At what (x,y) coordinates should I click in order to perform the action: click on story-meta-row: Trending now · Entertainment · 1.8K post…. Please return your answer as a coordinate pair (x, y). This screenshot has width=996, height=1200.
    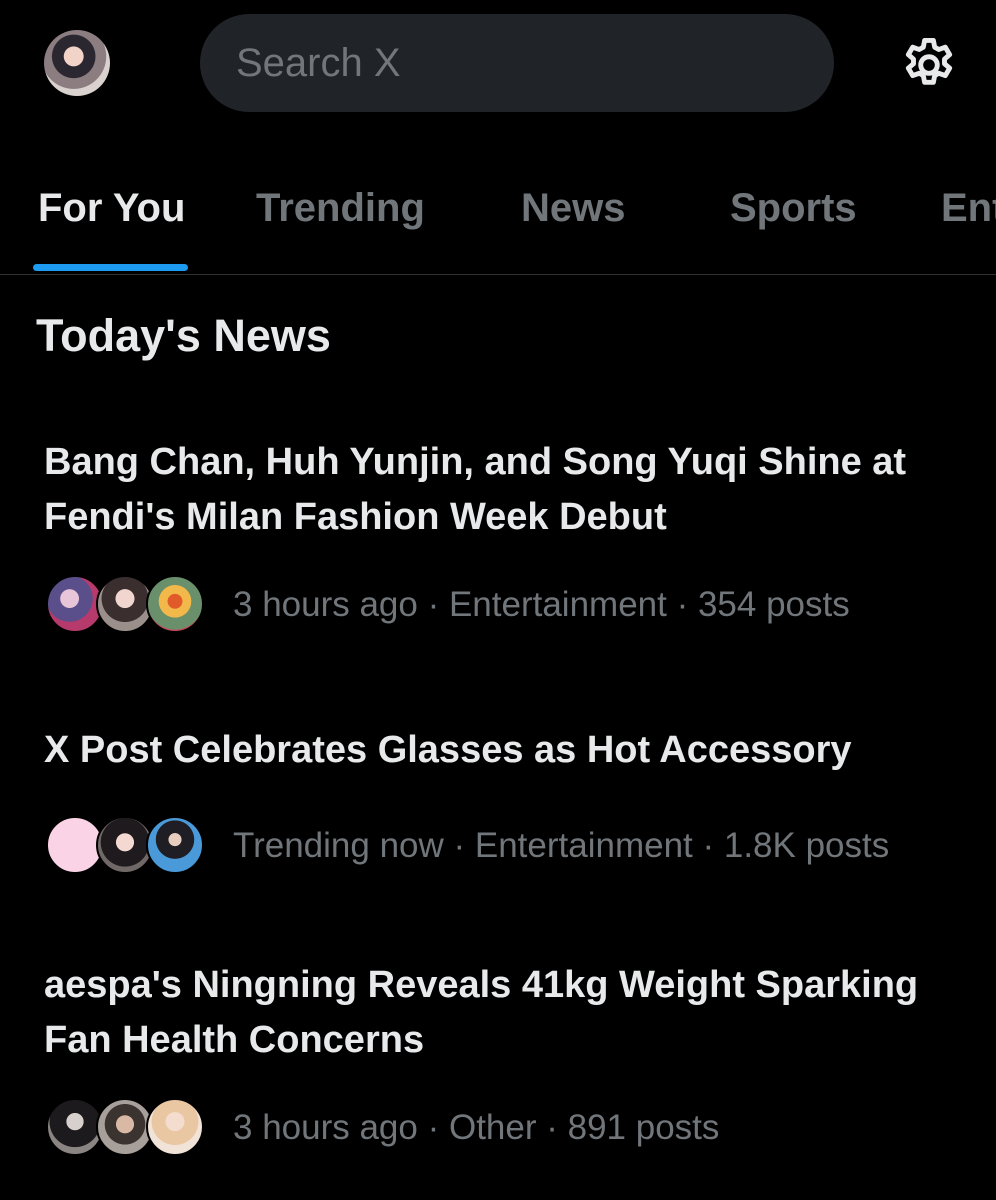
    Looking at the image, I should click on (504, 847).